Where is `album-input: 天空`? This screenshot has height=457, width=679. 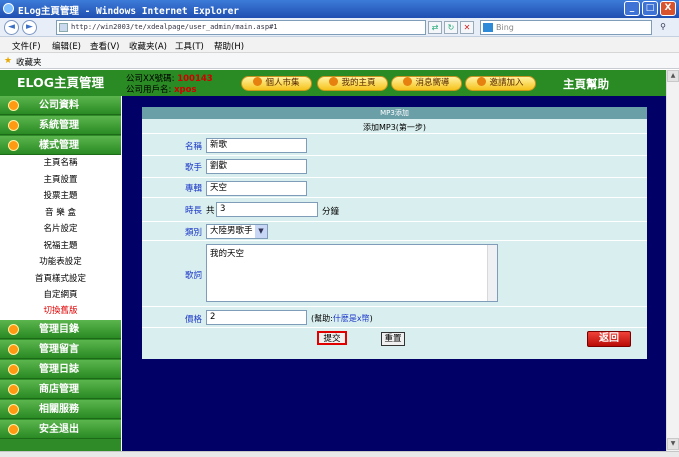 album-input: 天空 is located at coordinates (256, 188).